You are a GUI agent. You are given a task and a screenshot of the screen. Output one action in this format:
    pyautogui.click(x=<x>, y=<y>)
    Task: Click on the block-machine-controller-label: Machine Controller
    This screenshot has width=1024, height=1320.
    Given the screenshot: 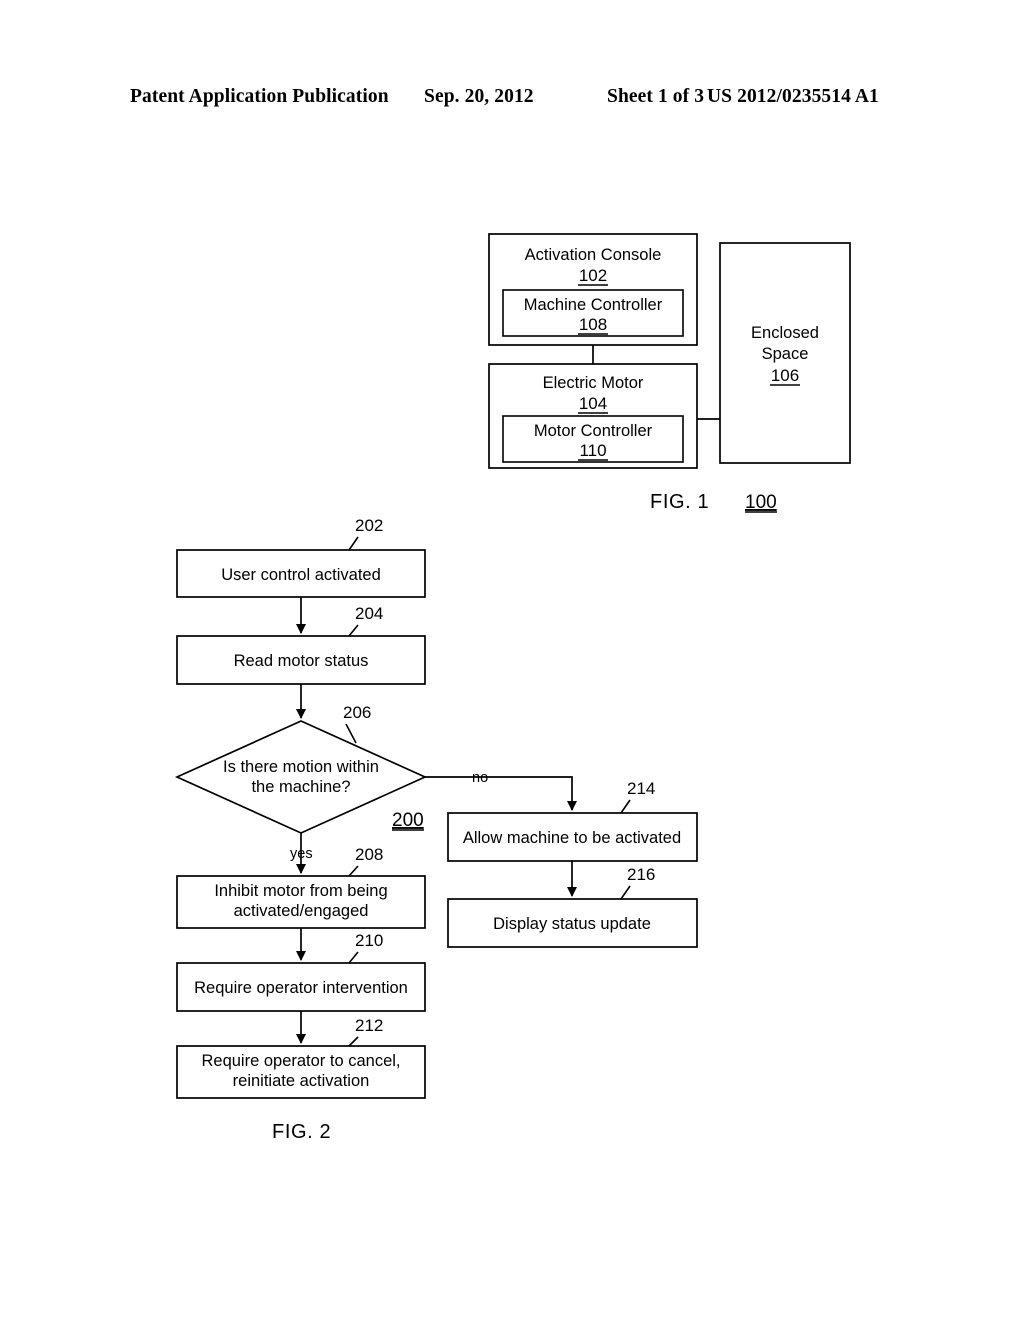 What is the action you would take?
    pyautogui.click(x=593, y=305)
    